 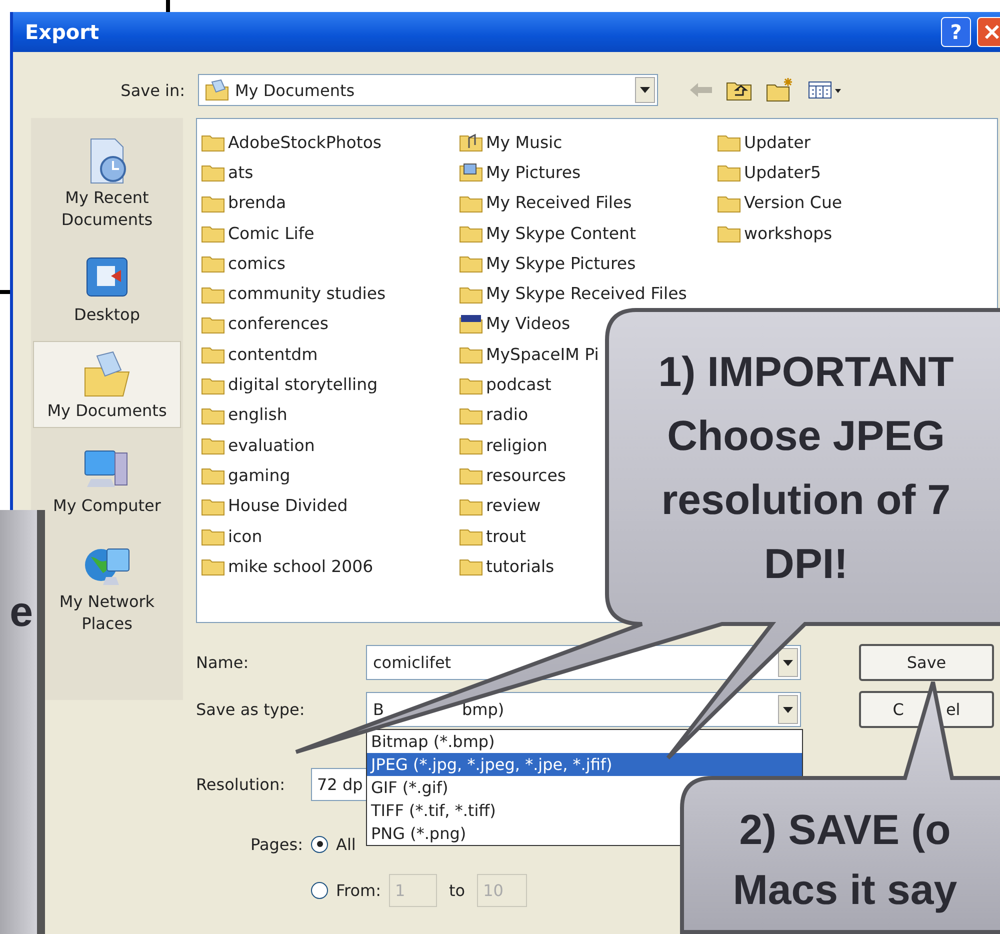 I want to click on videos-folder-icon, so click(x=471, y=324).